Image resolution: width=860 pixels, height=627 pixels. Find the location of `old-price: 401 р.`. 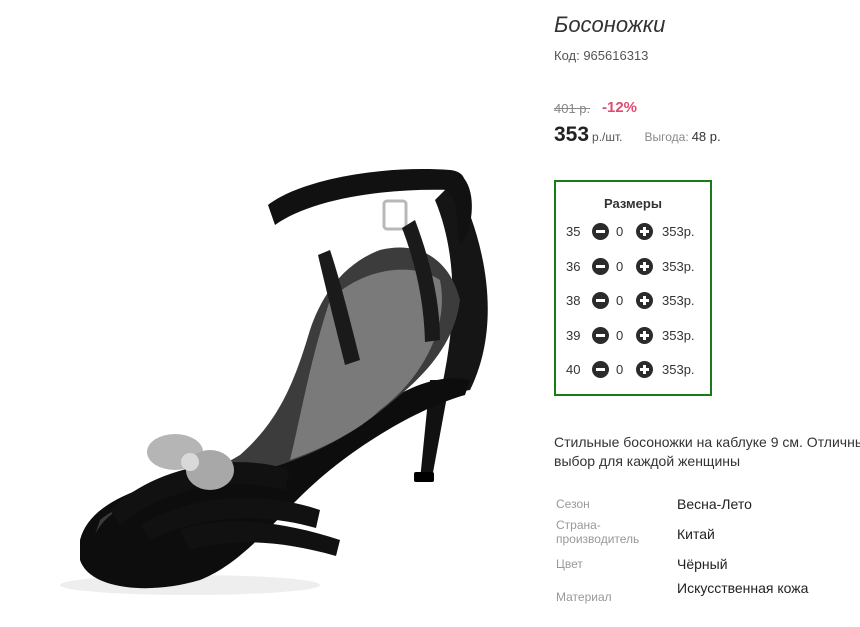

old-price: 401 р. is located at coordinates (572, 108).